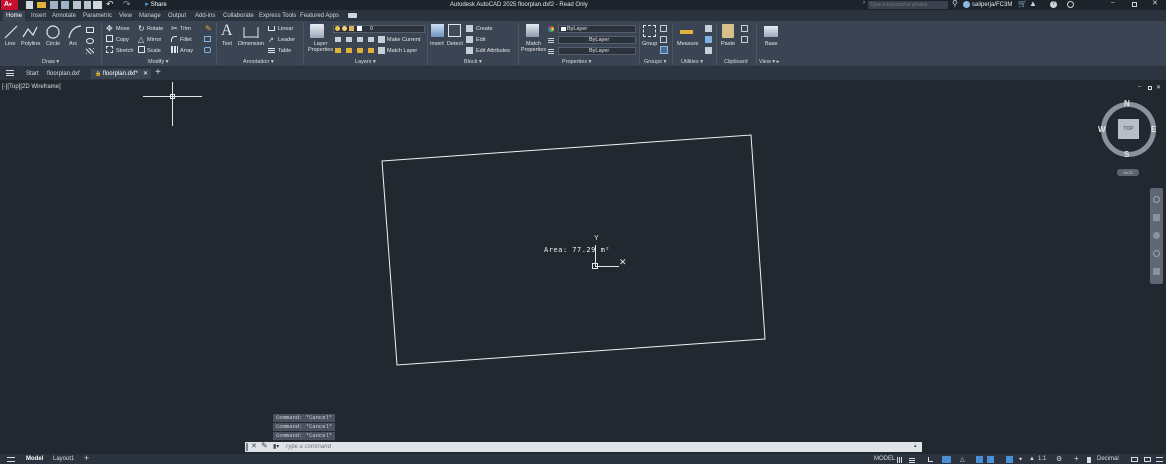 The image size is (1166, 464). What do you see at coordinates (900, 460) in the screenshot?
I see `grid-icon` at bounding box center [900, 460].